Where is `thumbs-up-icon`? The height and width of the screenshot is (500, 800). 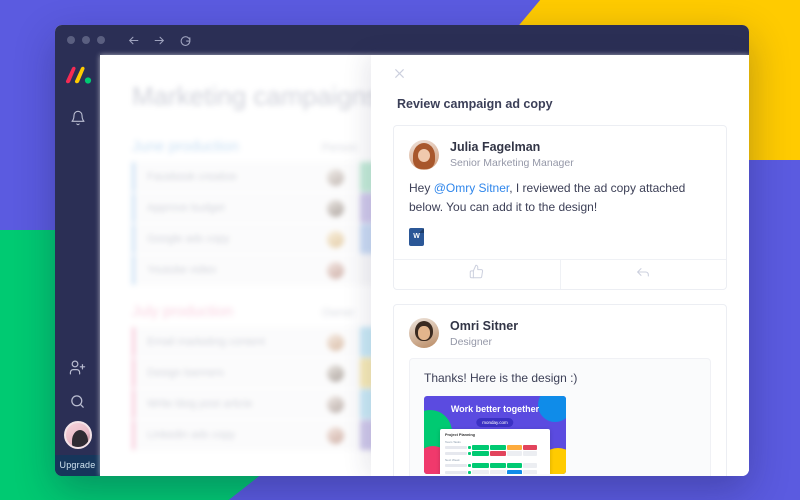
thumbs-up-icon is located at coordinates (476, 274).